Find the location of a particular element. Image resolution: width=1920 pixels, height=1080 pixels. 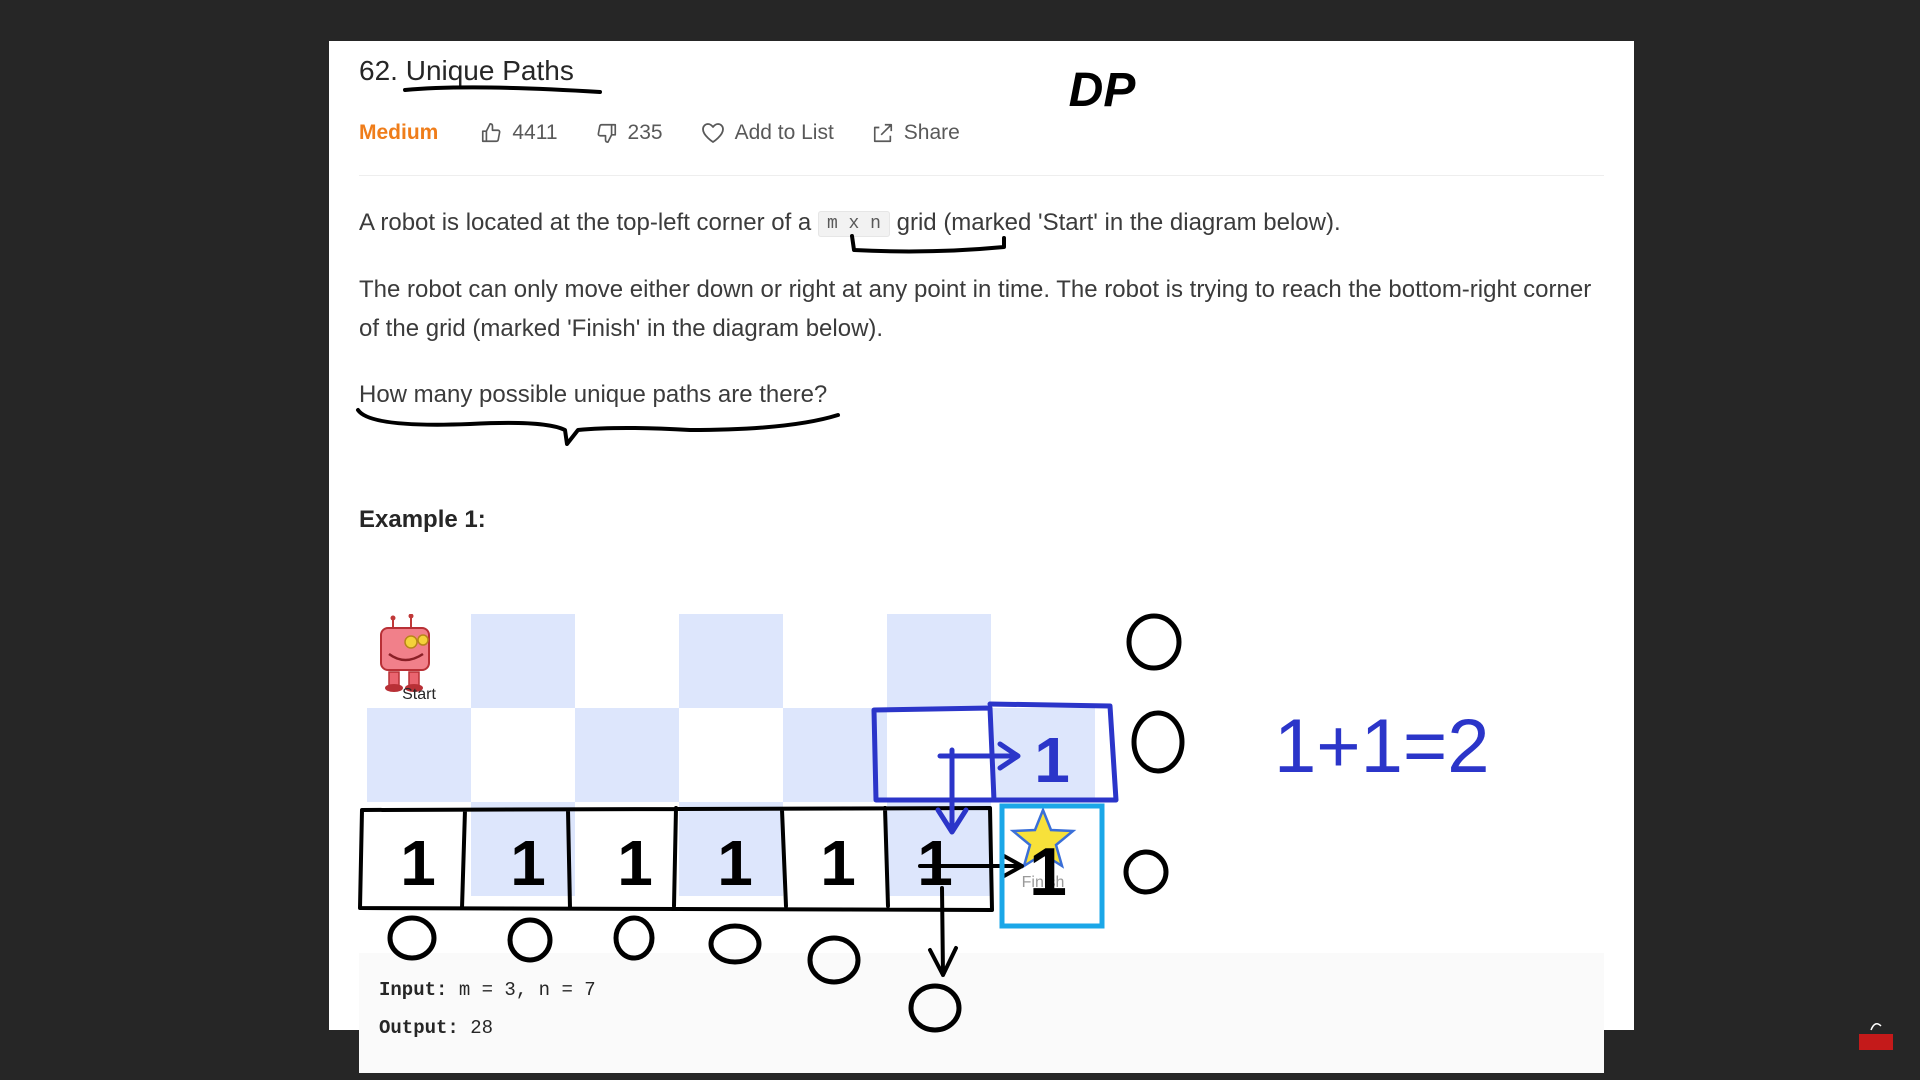

grid-size-code: m x n is located at coordinates (853, 224).